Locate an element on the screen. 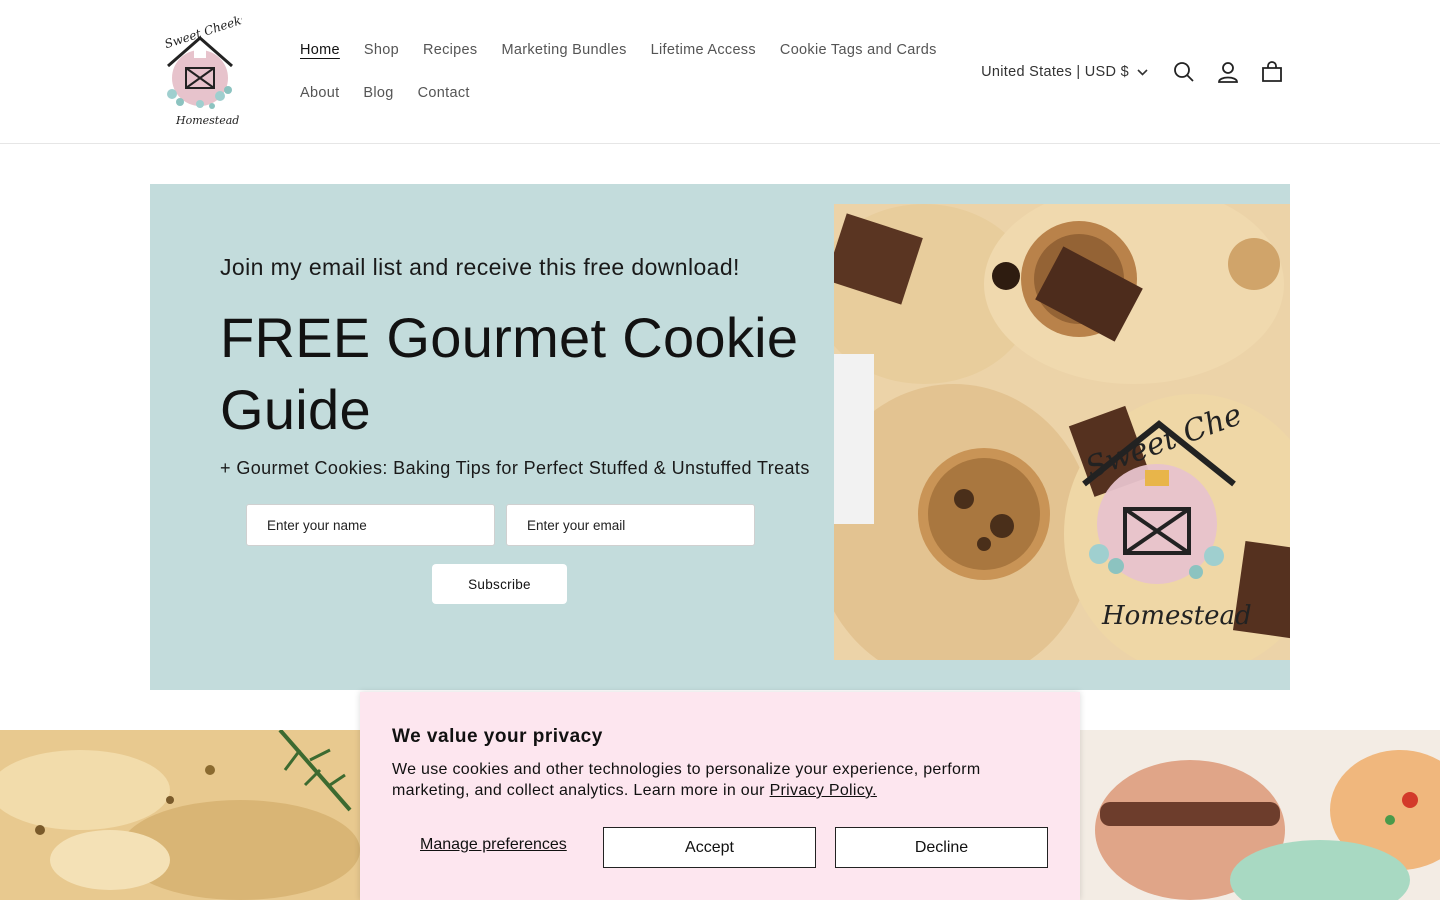 The height and width of the screenshot is (900, 1440). nav-marketing-bundles: Marketing Bundles is located at coordinates (563, 50).